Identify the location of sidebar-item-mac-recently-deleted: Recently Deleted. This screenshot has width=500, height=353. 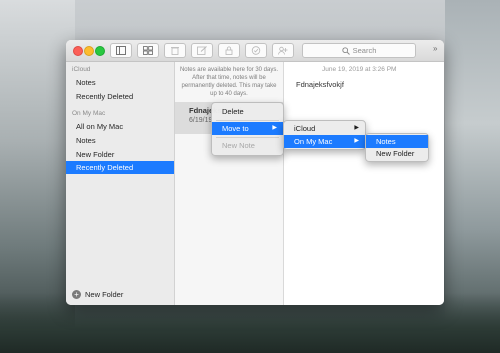
(120, 167).